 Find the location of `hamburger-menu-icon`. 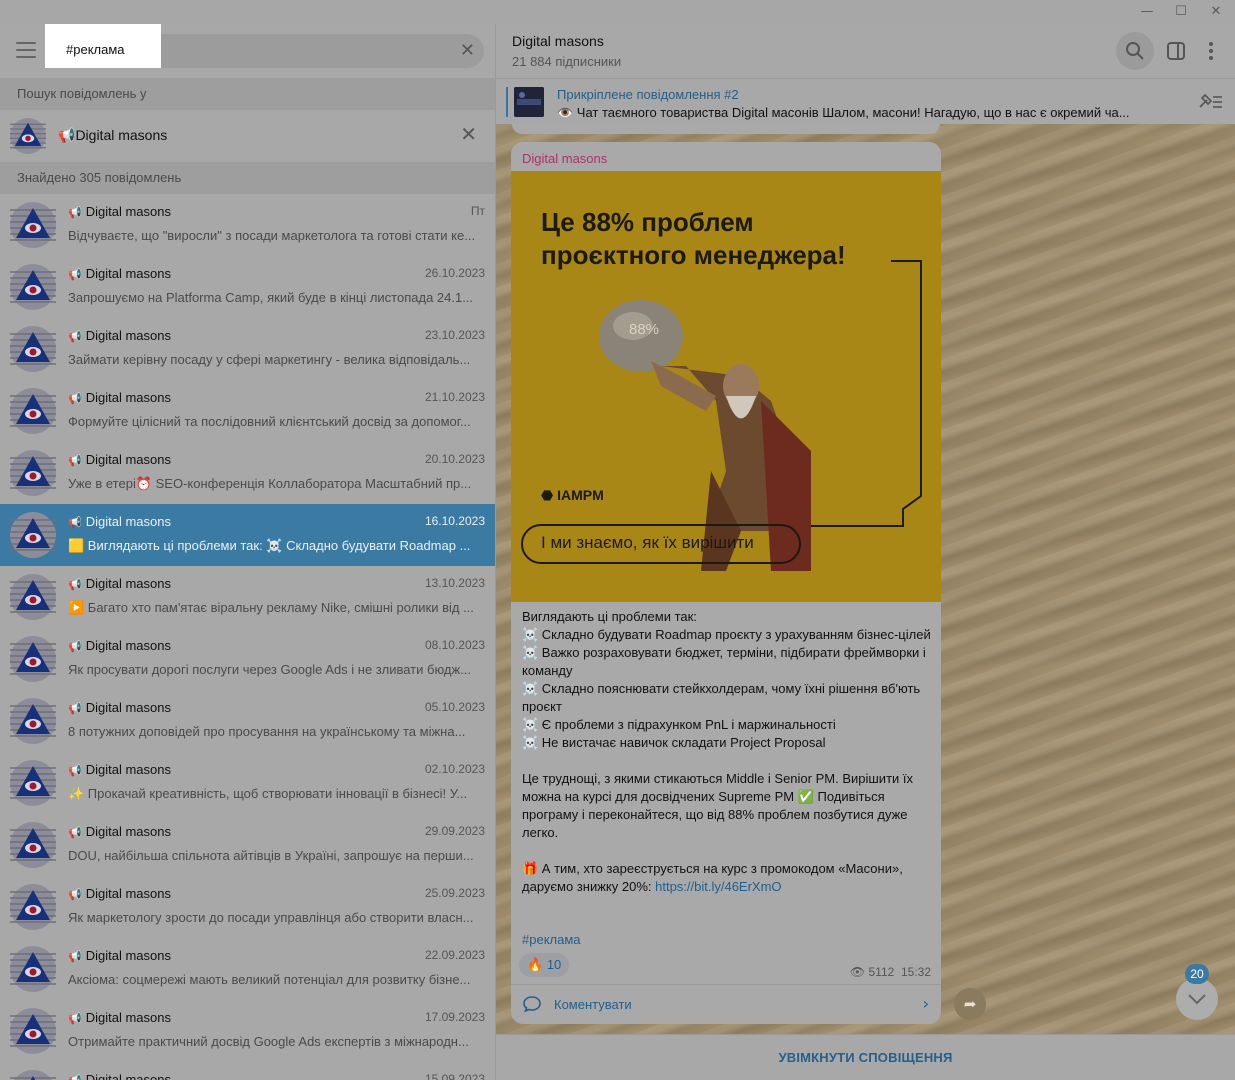

hamburger-menu-icon is located at coordinates (26, 50).